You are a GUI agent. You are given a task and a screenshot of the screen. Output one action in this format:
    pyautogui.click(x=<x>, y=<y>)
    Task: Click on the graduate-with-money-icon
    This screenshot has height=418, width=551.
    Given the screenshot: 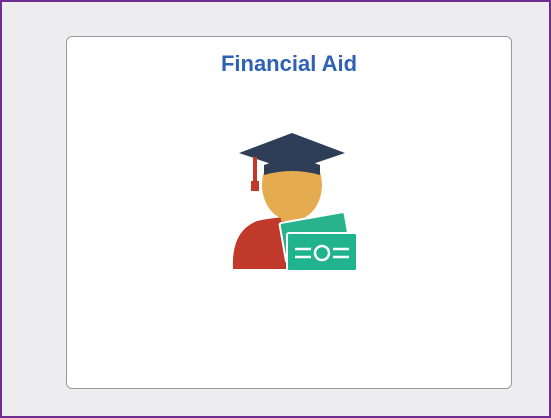 What is the action you would take?
    pyautogui.click(x=294, y=202)
    